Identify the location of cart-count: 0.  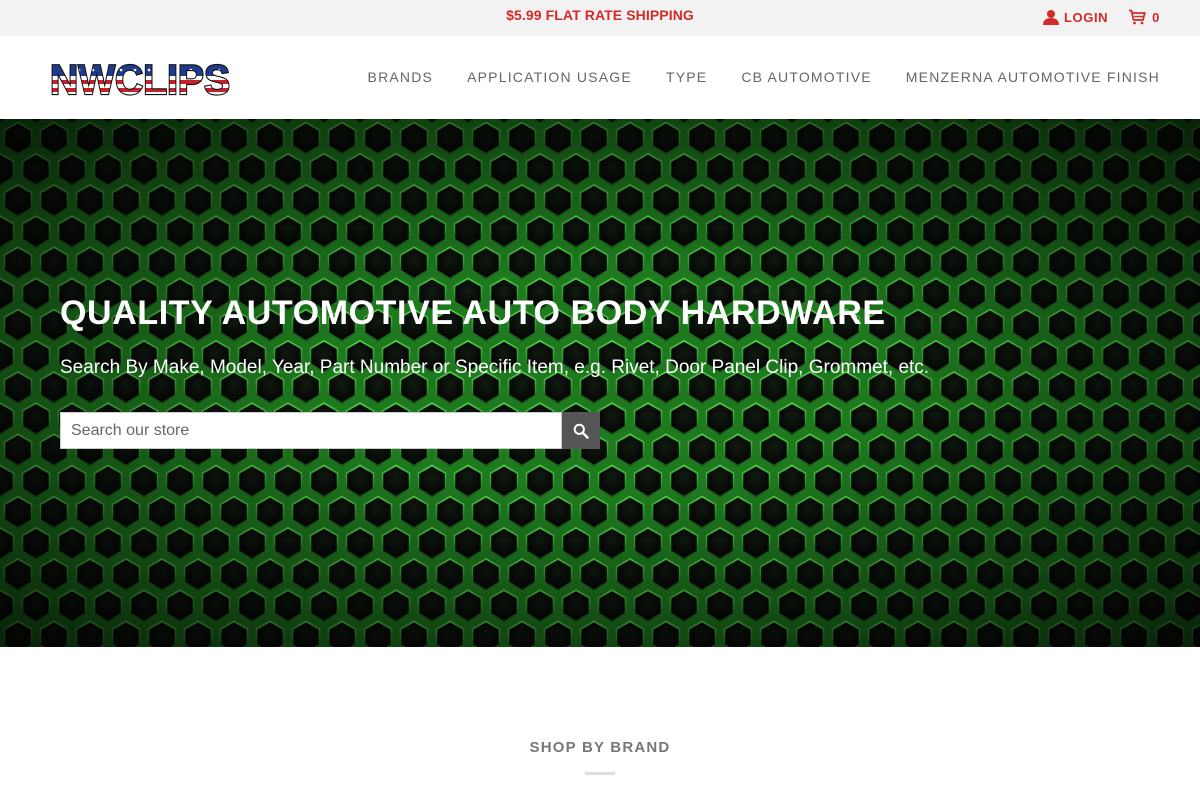
(1156, 17).